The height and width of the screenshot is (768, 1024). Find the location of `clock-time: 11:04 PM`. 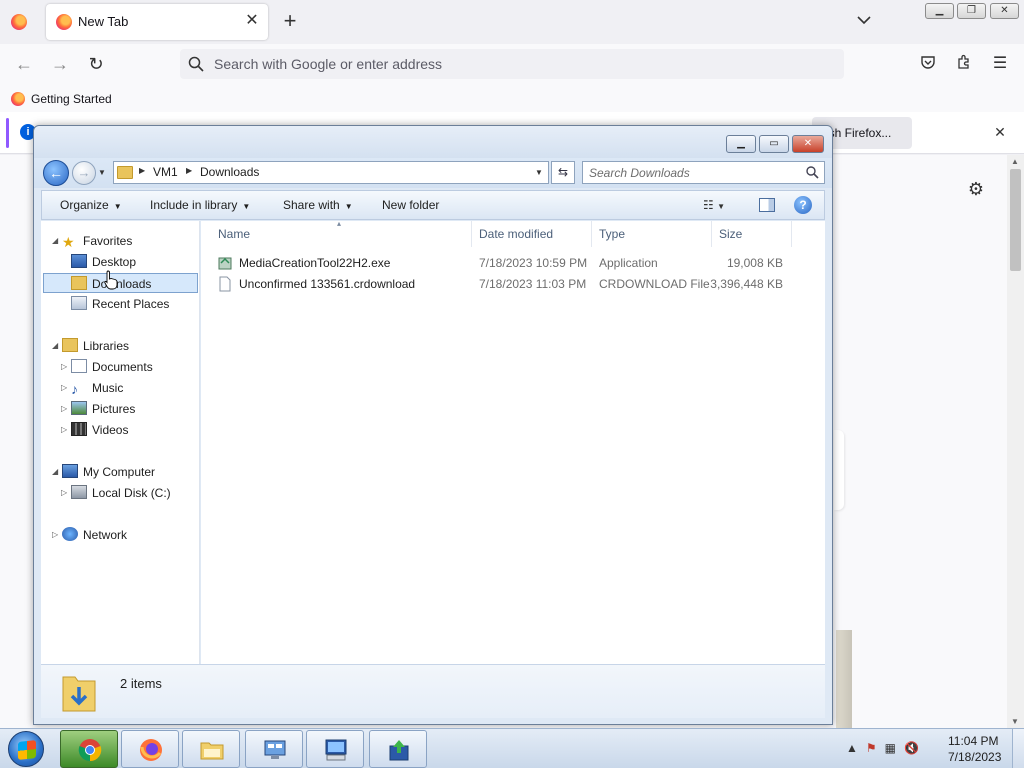

clock-time: 11:04 PM is located at coordinates (973, 741).